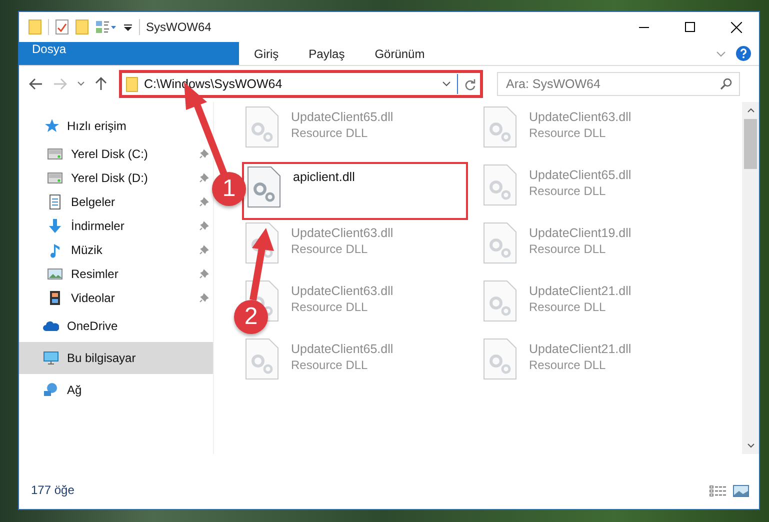  What do you see at coordinates (62, 27) in the screenshot?
I see `properties-icon` at bounding box center [62, 27].